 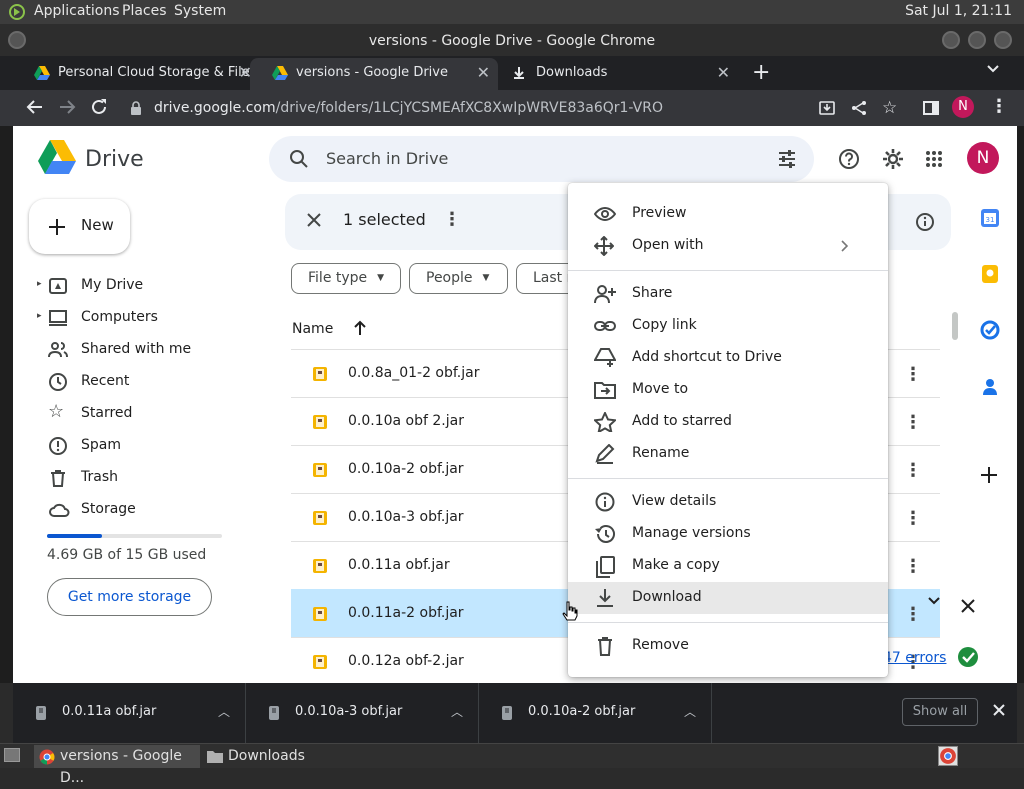 I want to click on menu-item-copy-link: Copy link, so click(x=728, y=326).